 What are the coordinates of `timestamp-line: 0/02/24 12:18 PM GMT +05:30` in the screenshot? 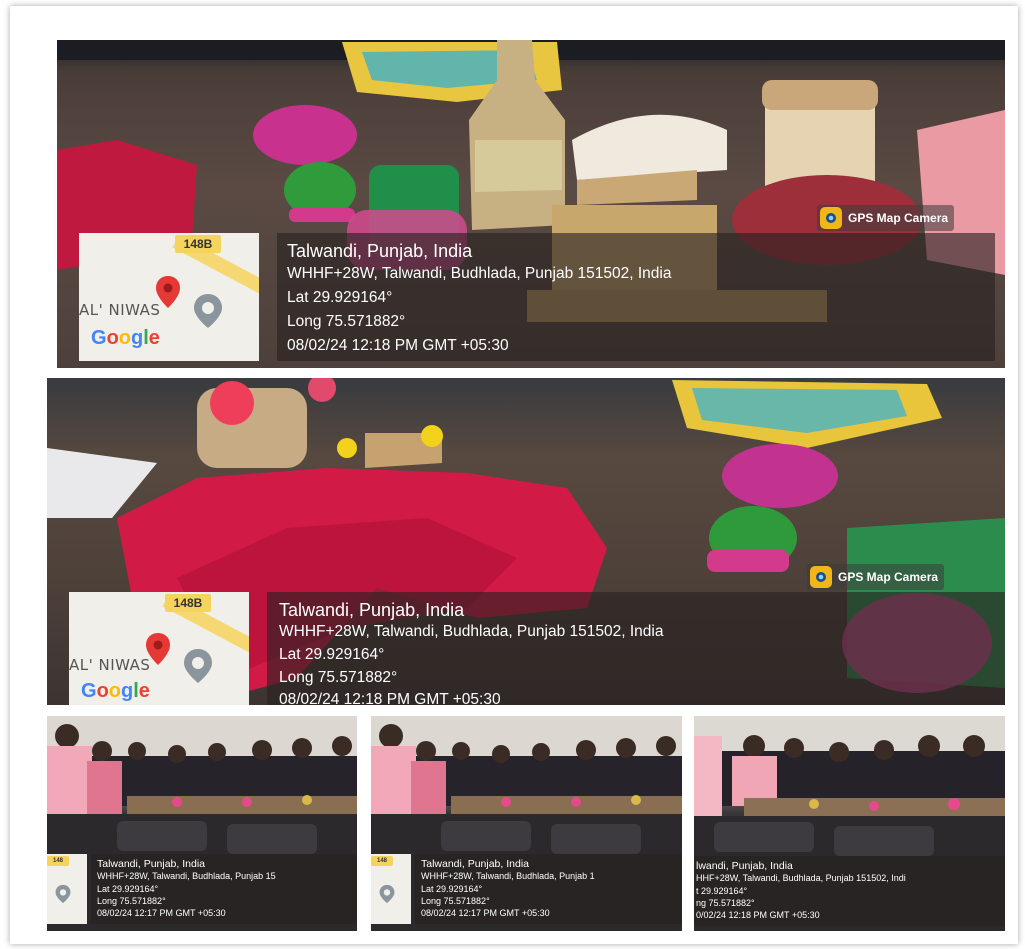 It's located at (758, 915).